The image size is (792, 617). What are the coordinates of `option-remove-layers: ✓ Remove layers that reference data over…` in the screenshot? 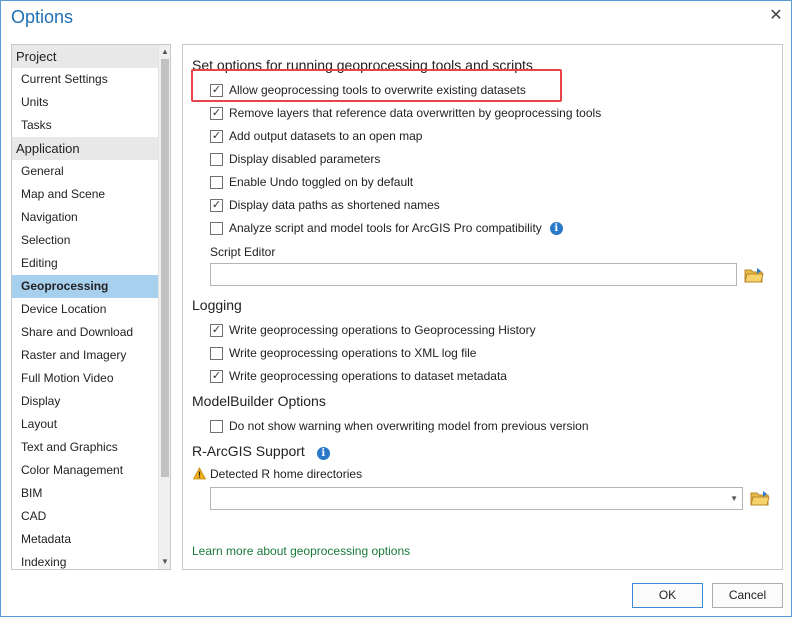 It's located at (405, 113).